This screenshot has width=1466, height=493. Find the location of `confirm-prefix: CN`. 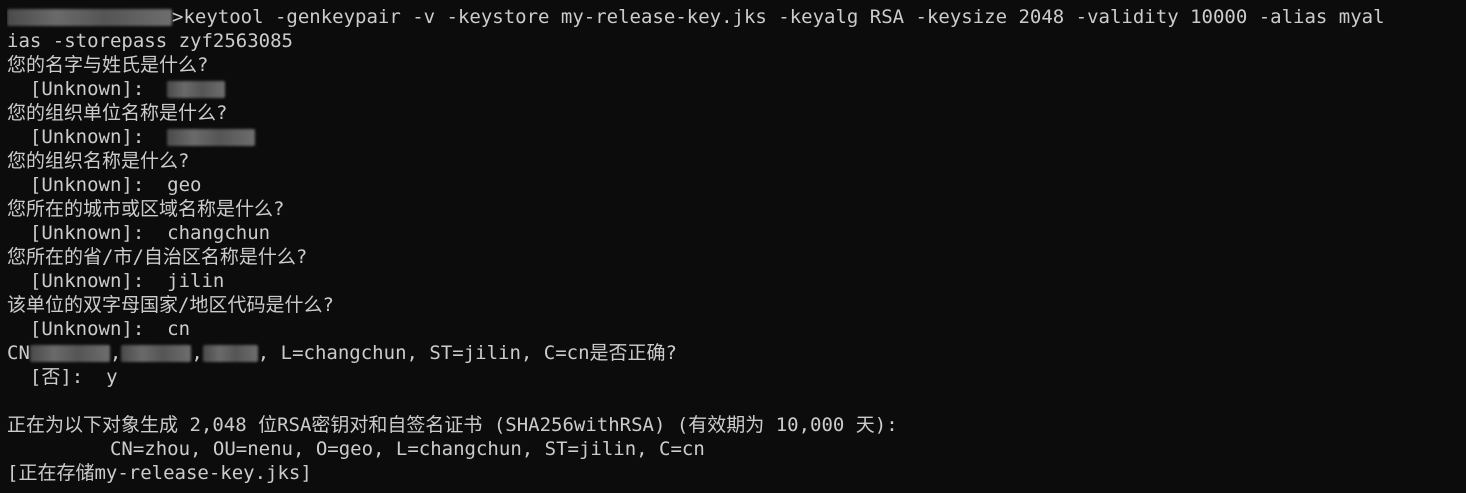

confirm-prefix: CN is located at coordinates (18, 353).